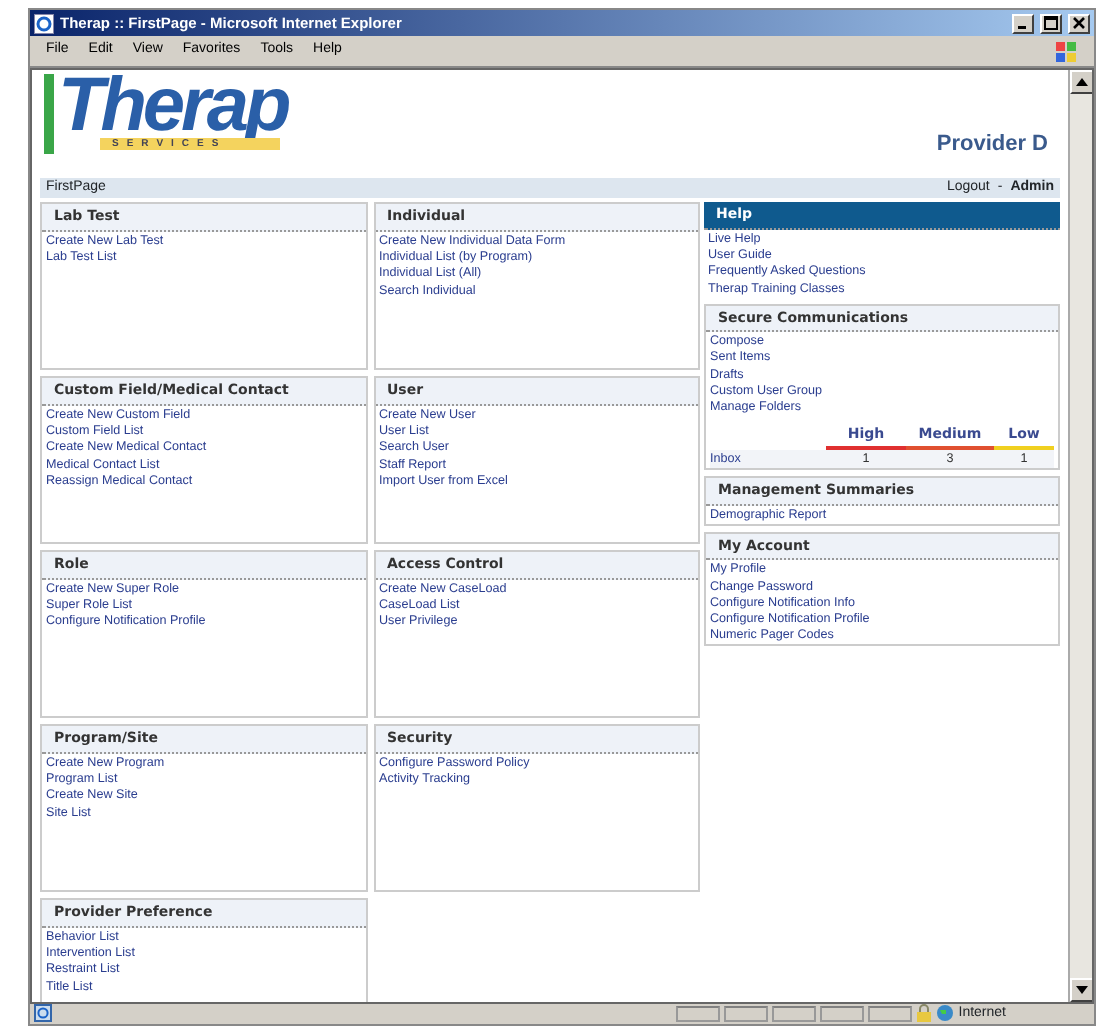 The width and height of the screenshot is (1104, 1026). Describe the element at coordinates (44, 23) in the screenshot. I see `browser-icon` at that location.